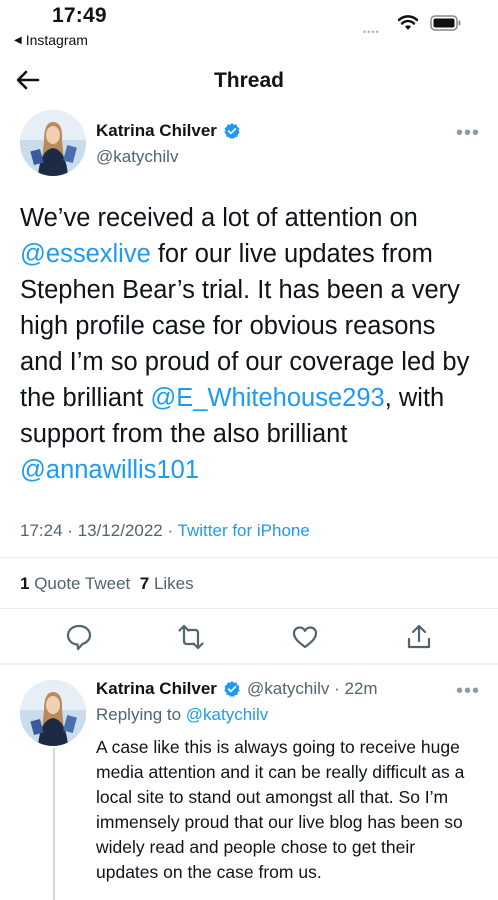  I want to click on tweet-stats: 1 Quote Tweet 7 Likes, so click(107, 584).